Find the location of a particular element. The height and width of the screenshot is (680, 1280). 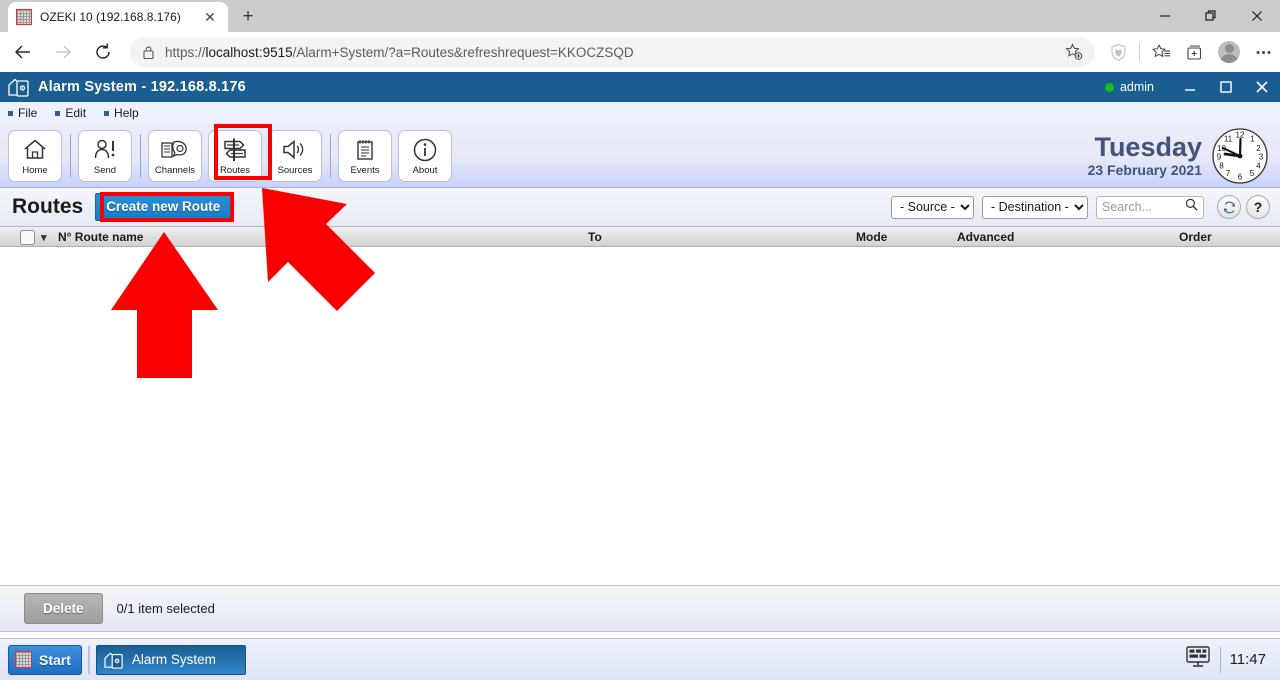

alarm-system-logo-icon is located at coordinates (18, 87).